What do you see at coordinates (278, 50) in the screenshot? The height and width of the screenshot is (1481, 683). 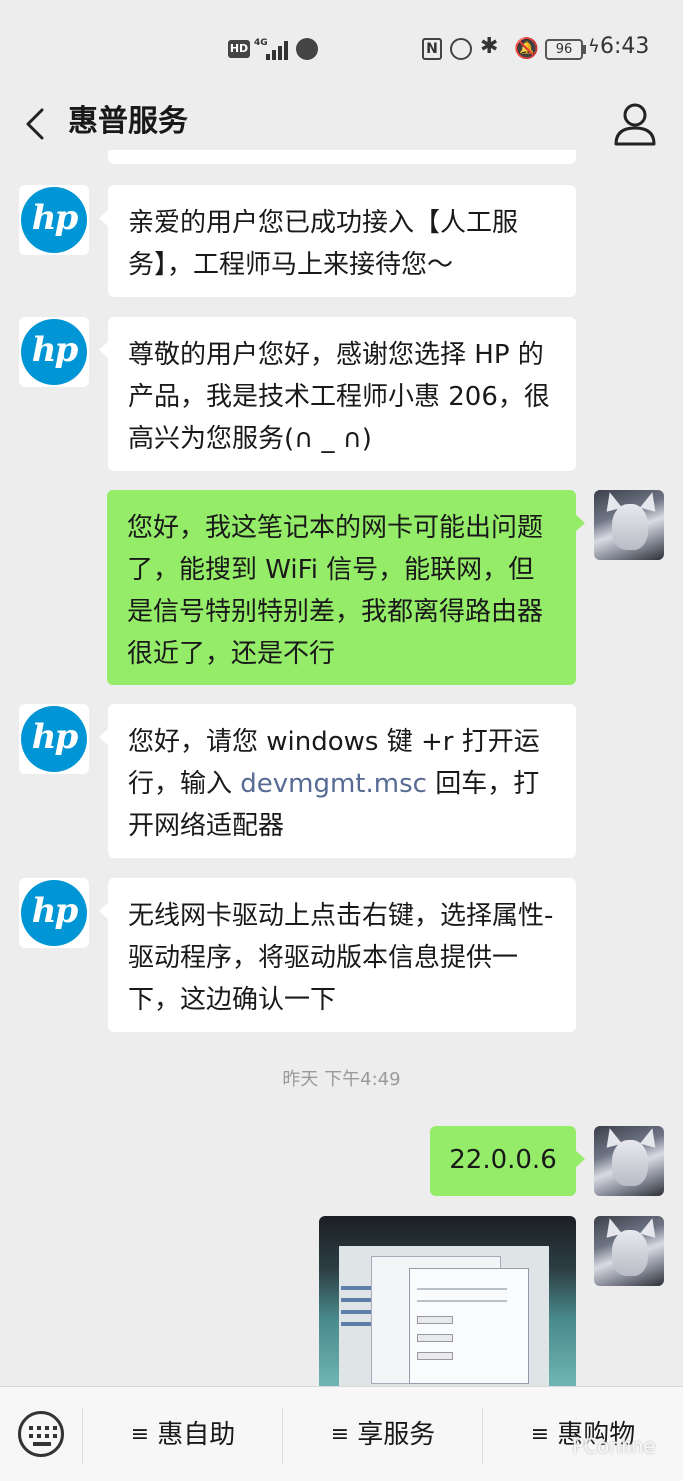 I see `signal-icon` at bounding box center [278, 50].